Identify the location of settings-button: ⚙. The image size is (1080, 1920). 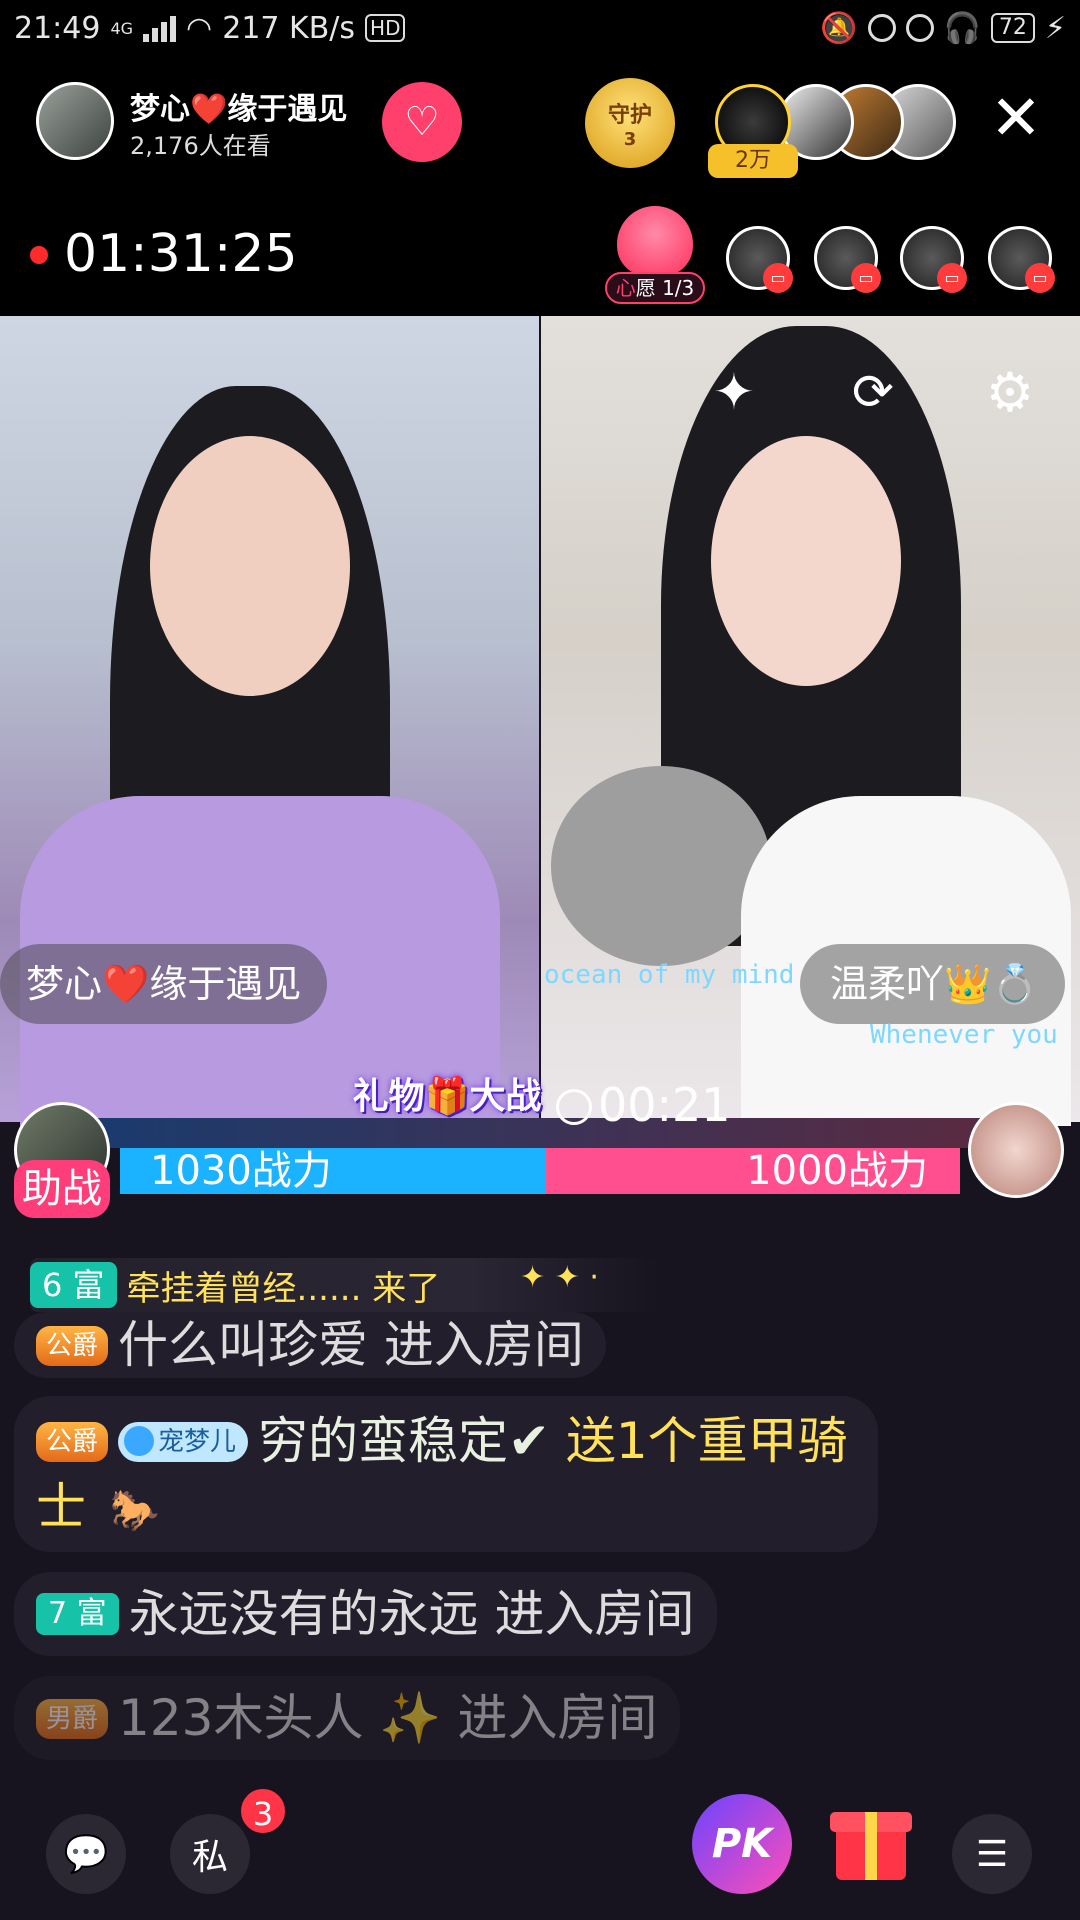
(1010, 392).